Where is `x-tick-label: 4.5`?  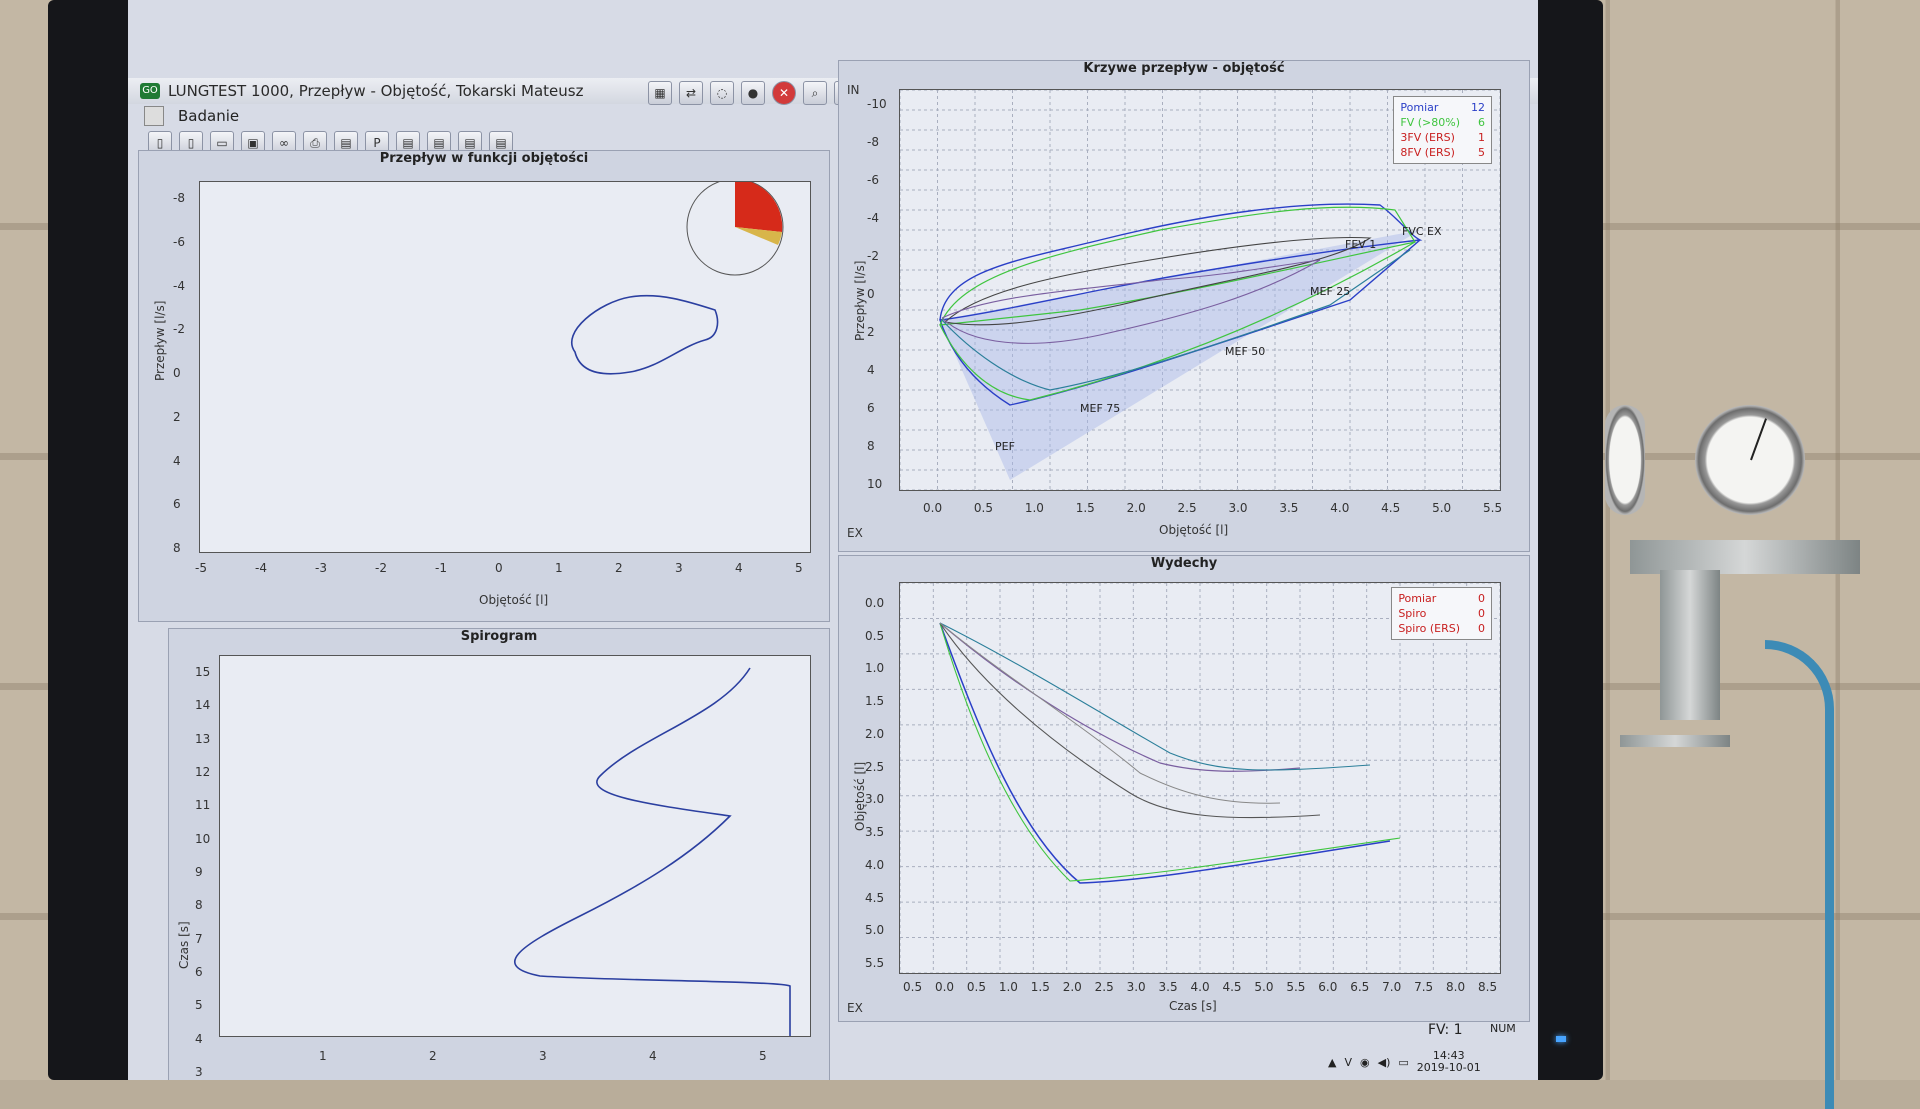 x-tick-label: 4.5 is located at coordinates (1391, 508).